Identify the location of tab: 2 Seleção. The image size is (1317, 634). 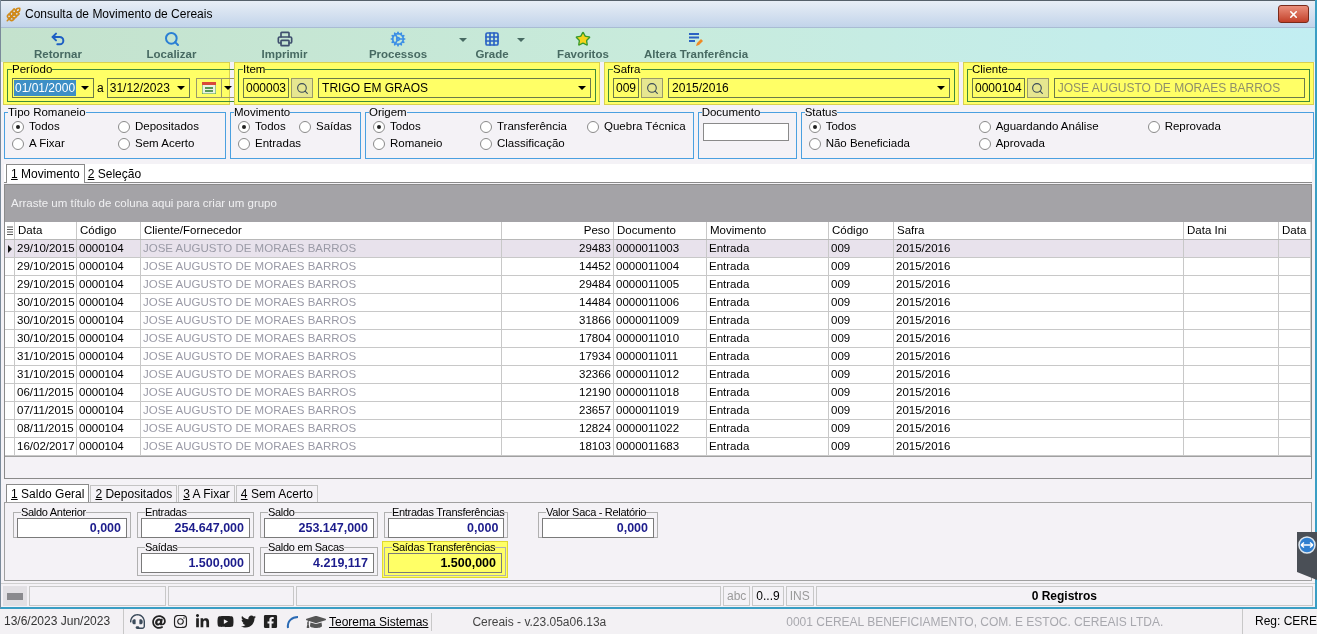
(114, 173).